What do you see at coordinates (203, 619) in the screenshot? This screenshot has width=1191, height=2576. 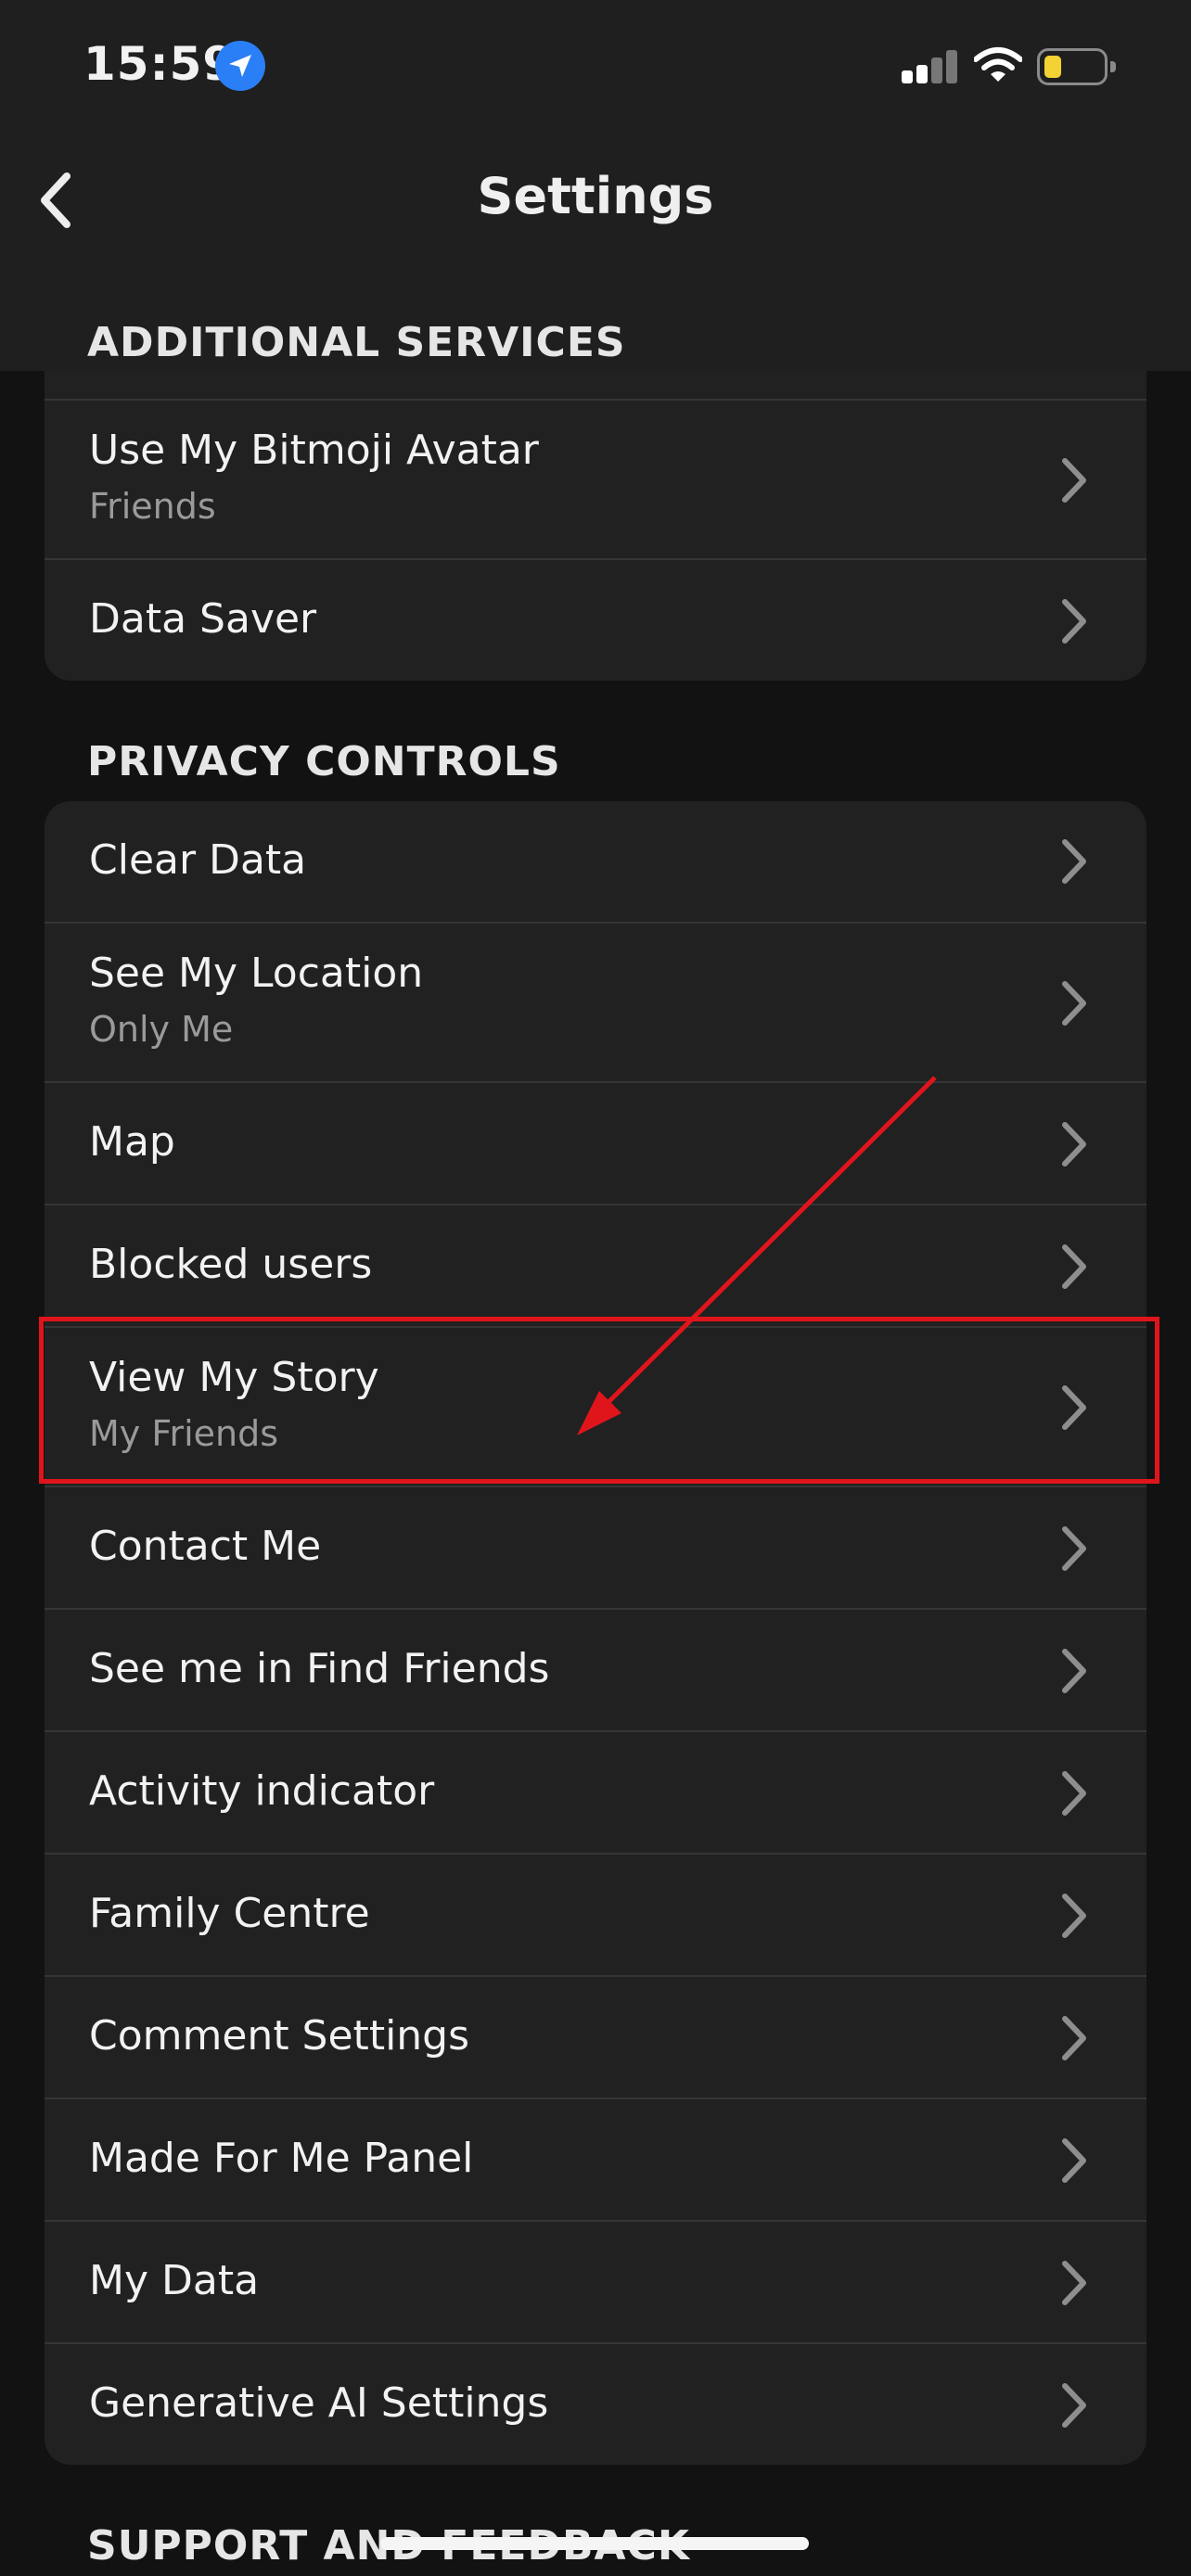 I see `row-label: Data Saver` at bounding box center [203, 619].